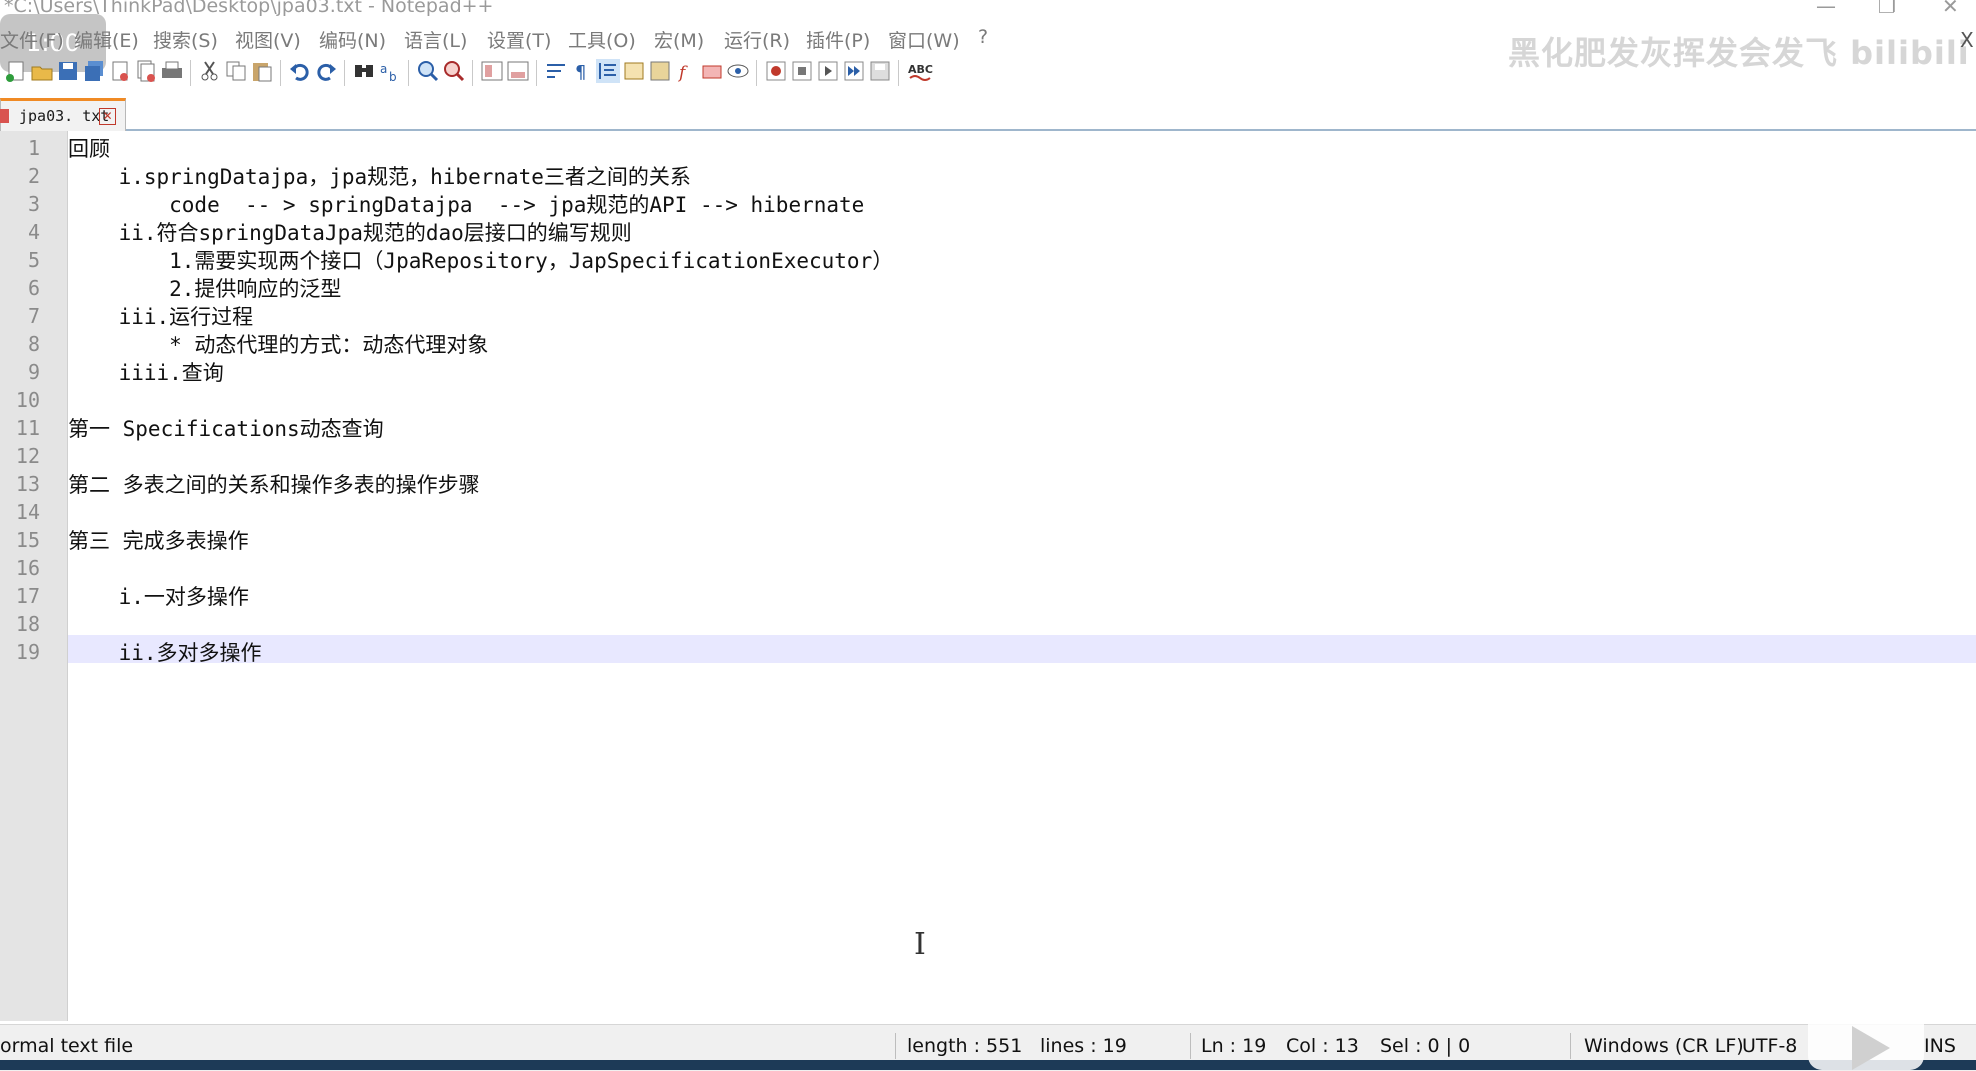 This screenshot has width=1976, height=1071. What do you see at coordinates (352, 39) in the screenshot?
I see `menu-encoding: 编码(N)` at bounding box center [352, 39].